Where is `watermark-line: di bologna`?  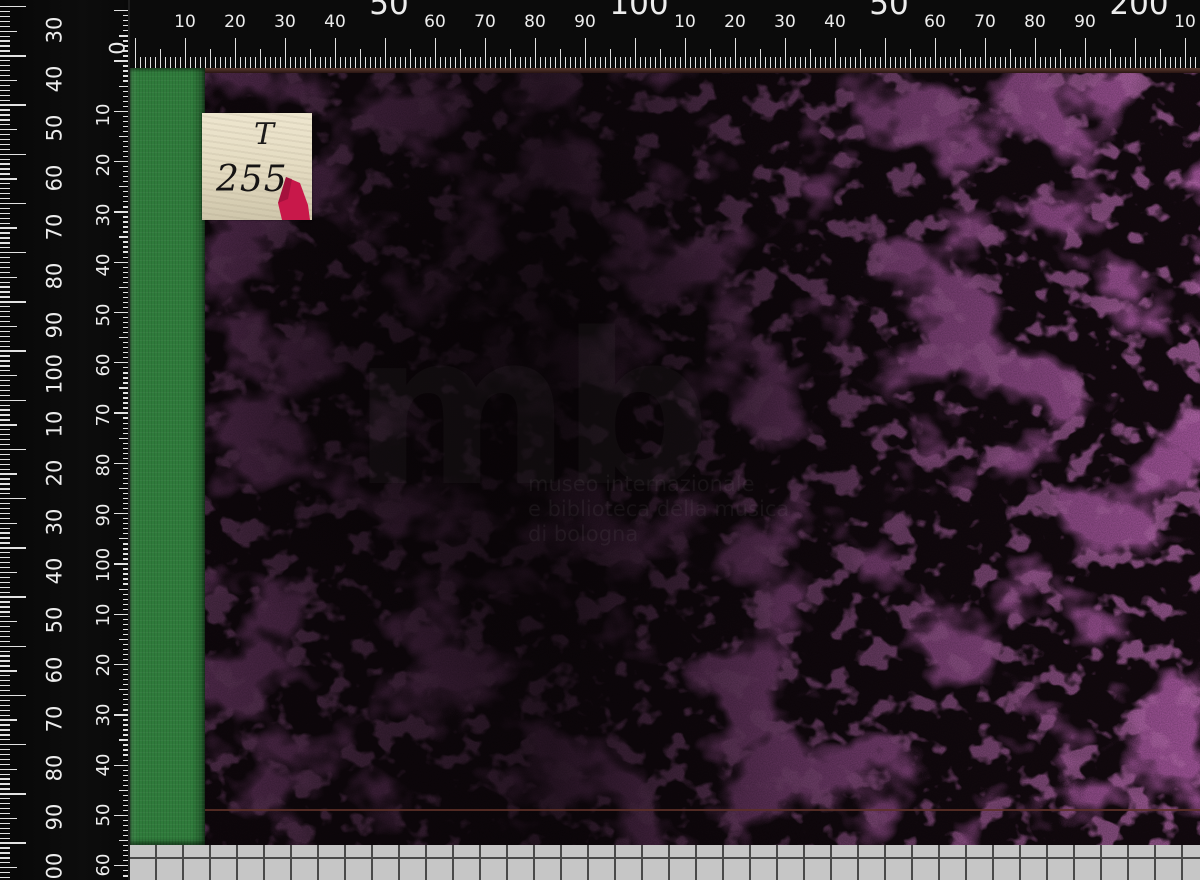 watermark-line: di bologna is located at coordinates (583, 534).